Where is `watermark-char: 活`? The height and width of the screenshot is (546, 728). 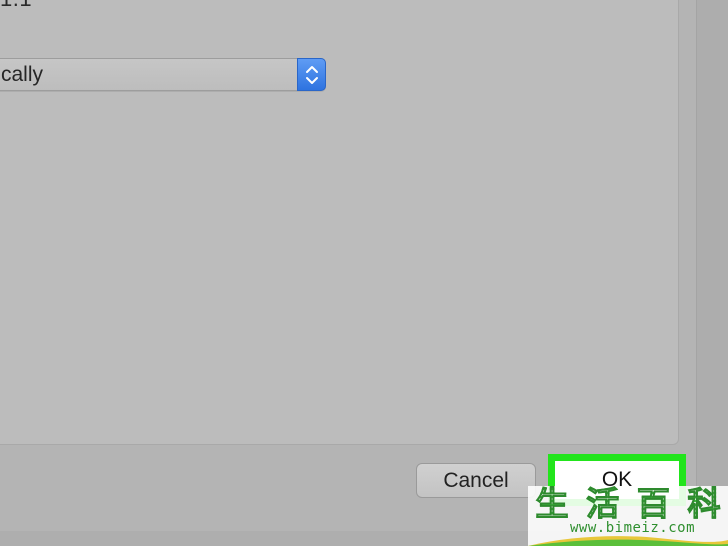 watermark-char: 活 is located at coordinates (603, 503).